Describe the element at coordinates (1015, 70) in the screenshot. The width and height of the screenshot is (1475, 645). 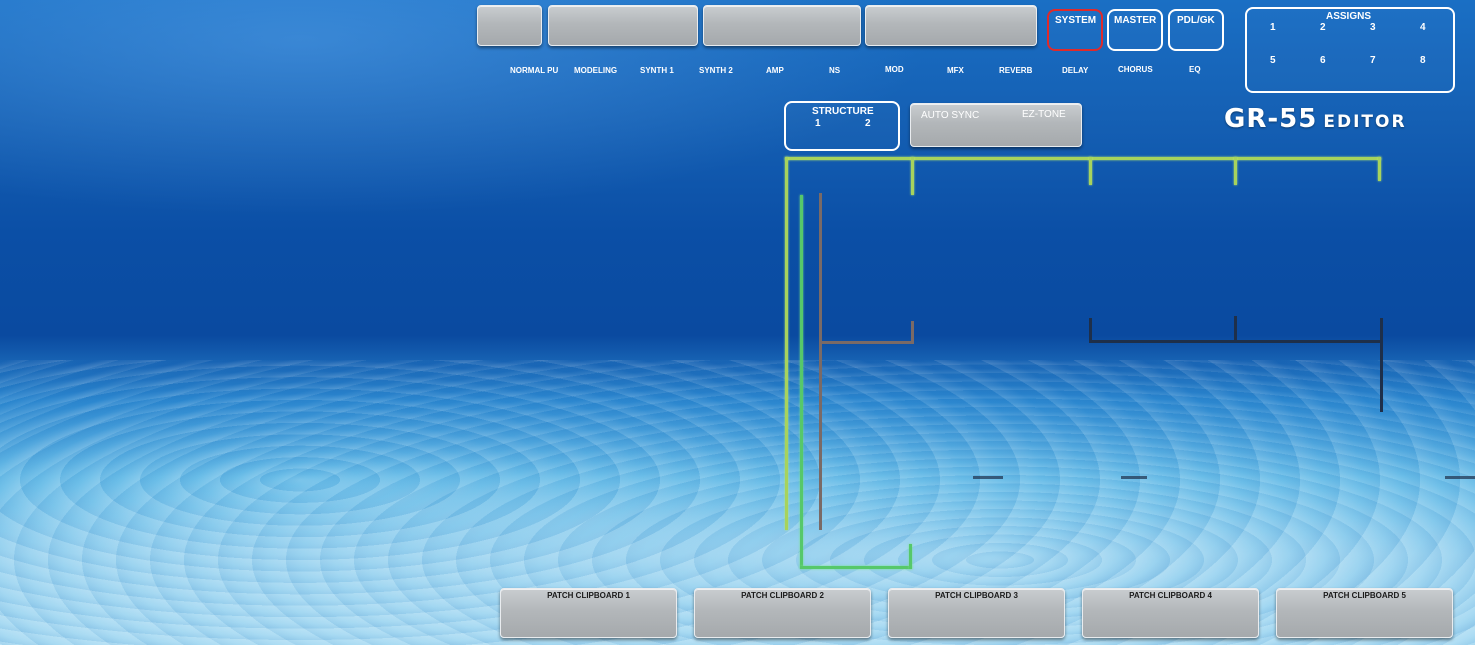
I see `nav-reverb: REVERB` at that location.